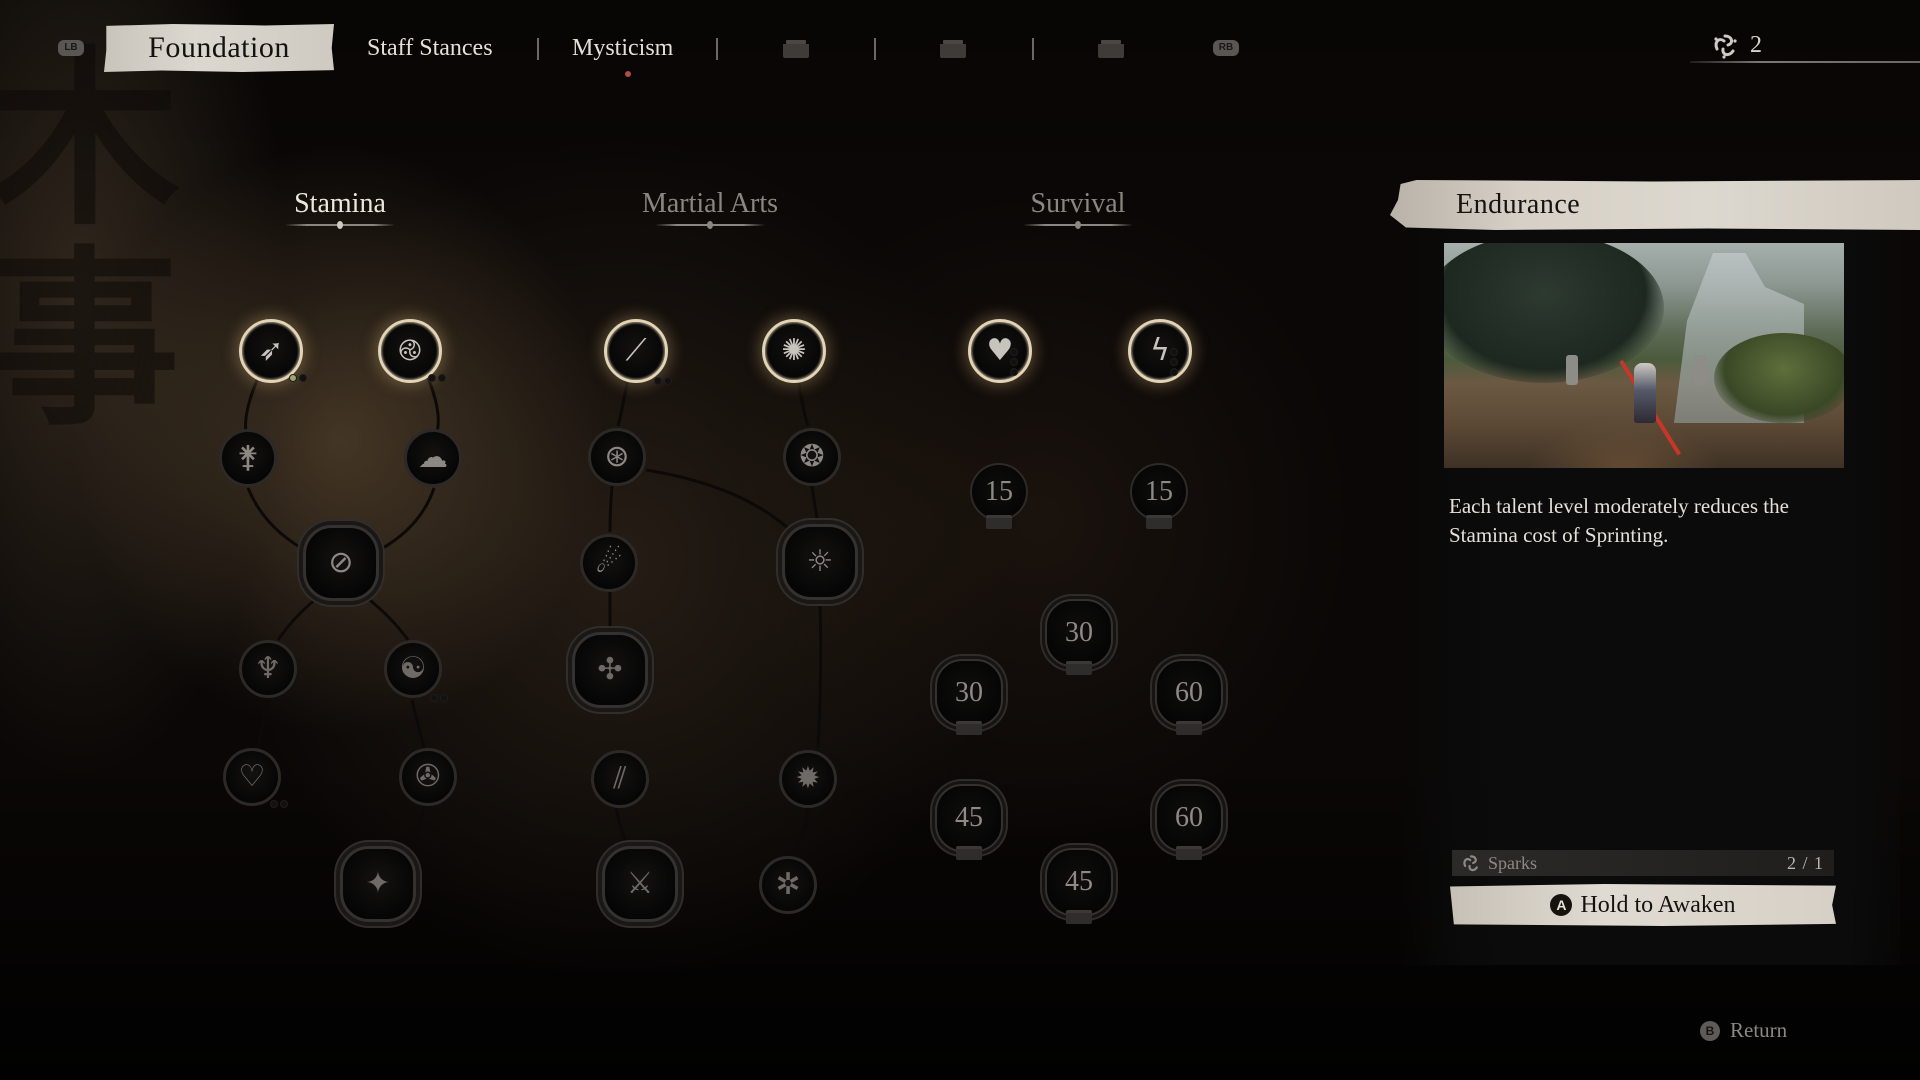 This screenshot has width=1920, height=1080. I want to click on hold-to-awaken-button: A Hold to Awaken, so click(1643, 905).